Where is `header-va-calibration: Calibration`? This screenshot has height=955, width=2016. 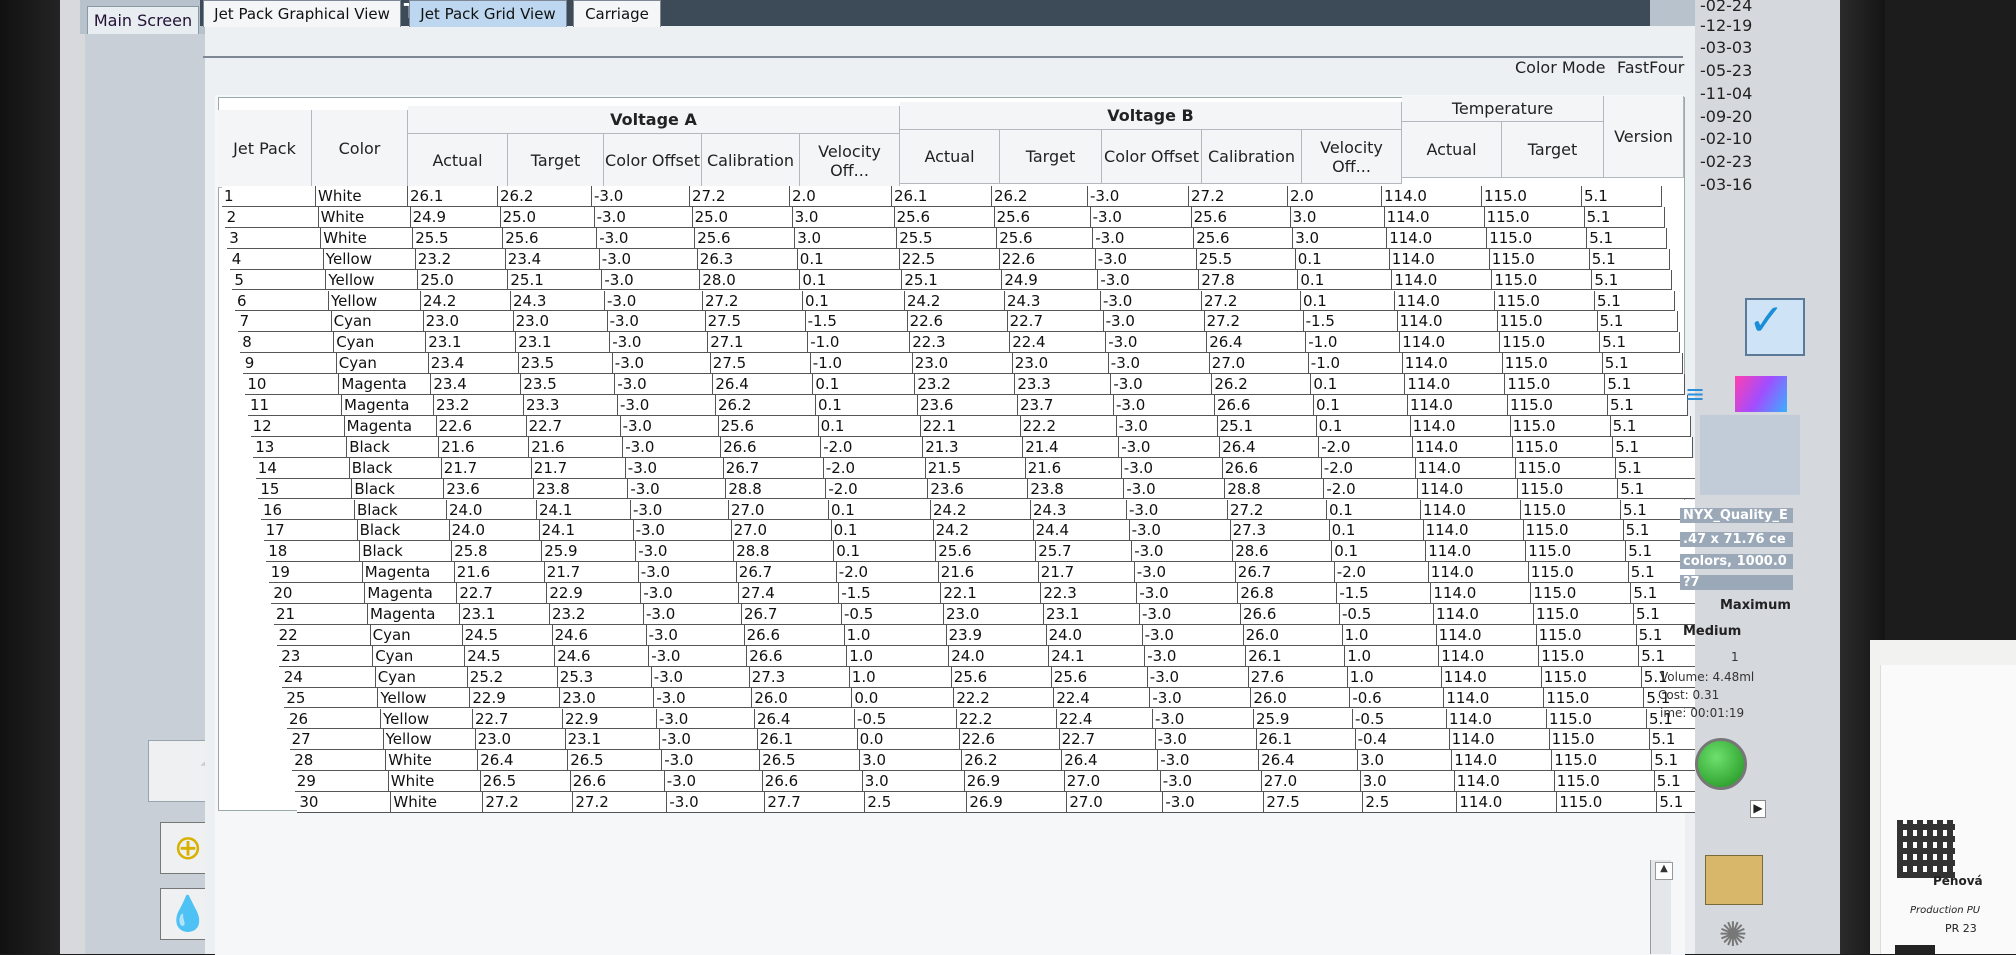 header-va-calibration: Calibration is located at coordinates (751, 161).